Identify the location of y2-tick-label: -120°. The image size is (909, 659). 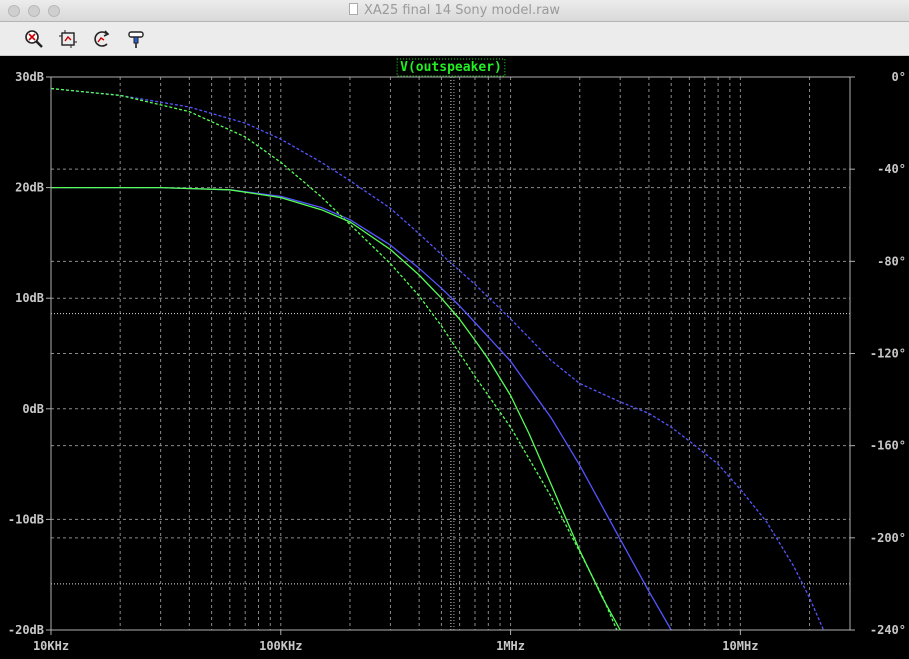
(888, 354).